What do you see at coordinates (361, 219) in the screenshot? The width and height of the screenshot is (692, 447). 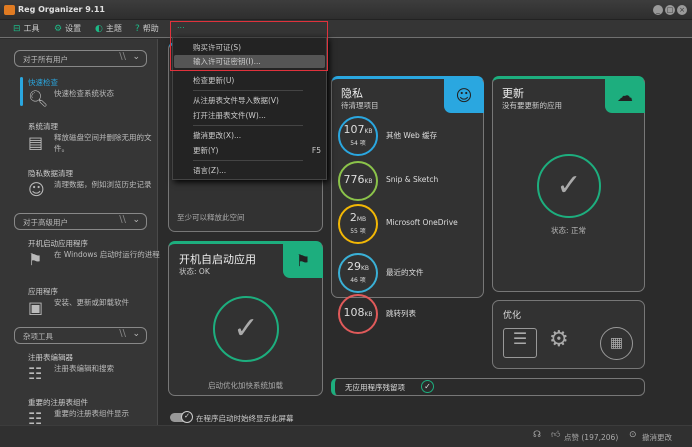 I see `size-unit: MB` at bounding box center [361, 219].